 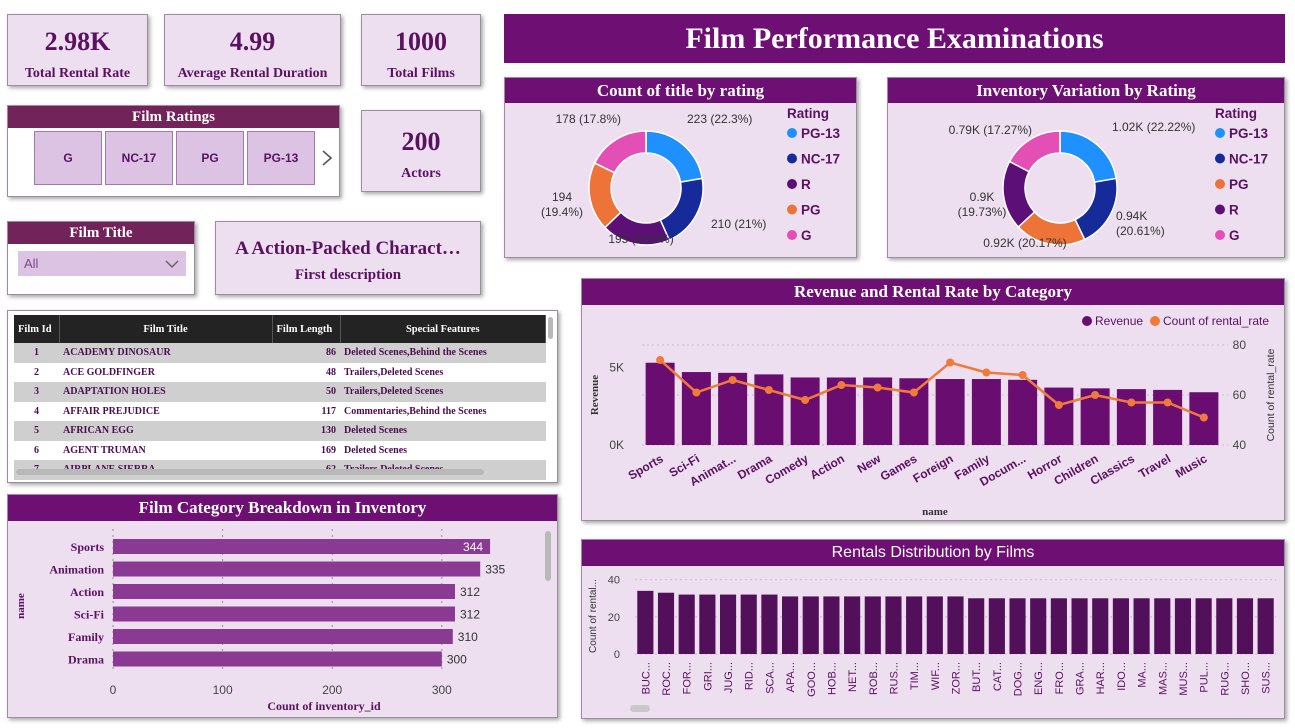 I want to click on table-row: 6 AGENT TRUMAN 169 Deleted Scenes, so click(x=280, y=450).